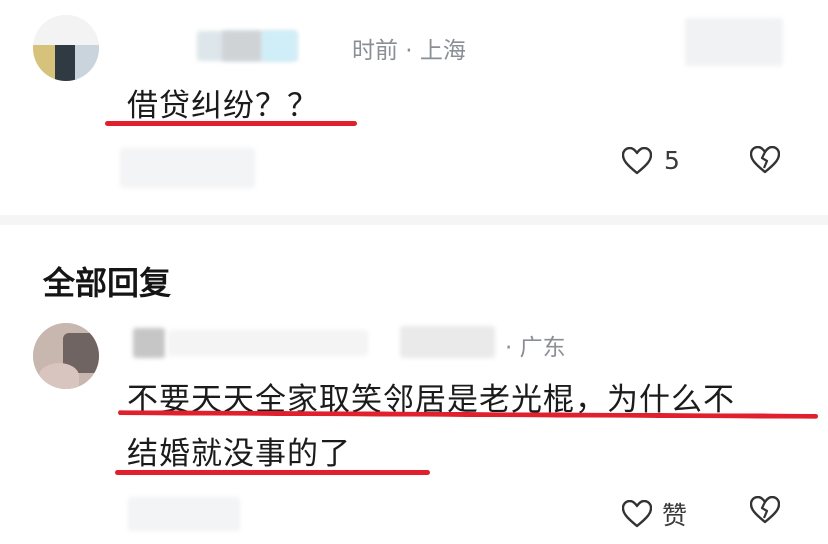 The image size is (828, 544). I want to click on section-title: 全部回复, so click(107, 283).